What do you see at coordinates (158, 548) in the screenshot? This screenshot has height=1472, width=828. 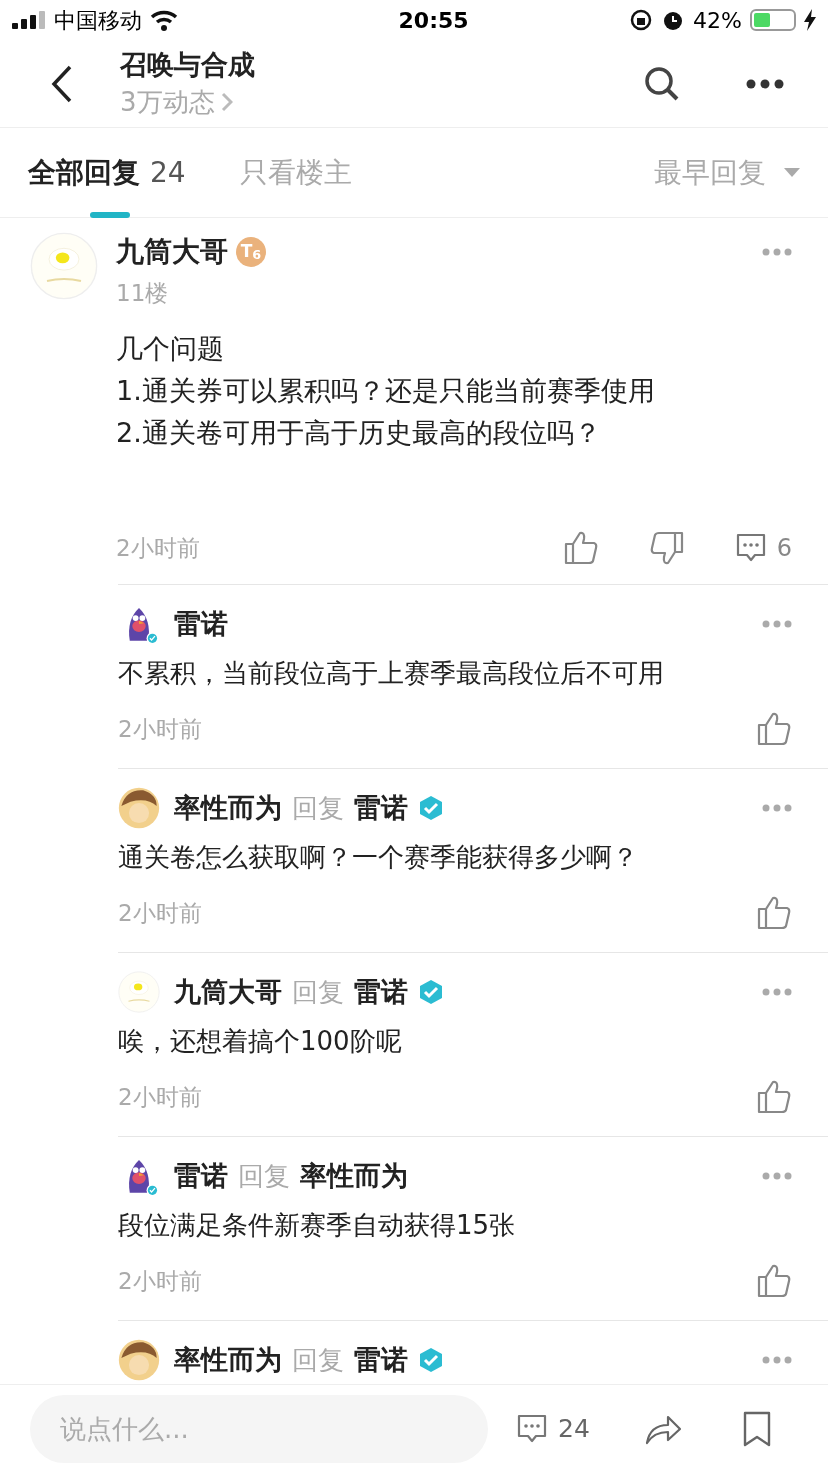 I see `post-time: 2小时前` at bounding box center [158, 548].